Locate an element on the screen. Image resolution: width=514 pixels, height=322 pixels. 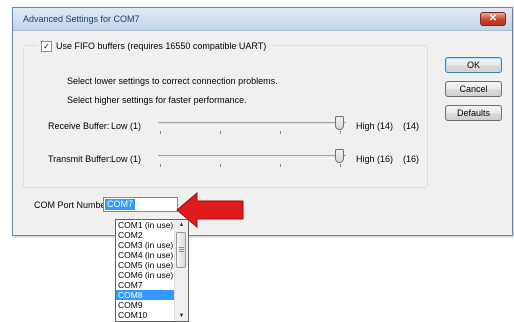
red-arrow-icon is located at coordinates (210, 210).